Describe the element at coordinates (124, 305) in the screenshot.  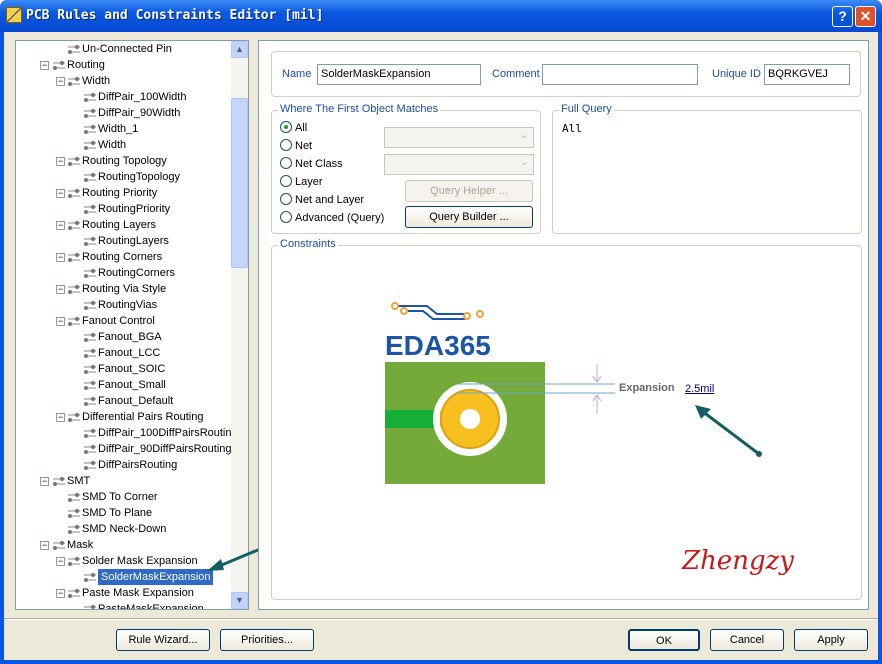
I see `tree-item: RoutingVias` at that location.